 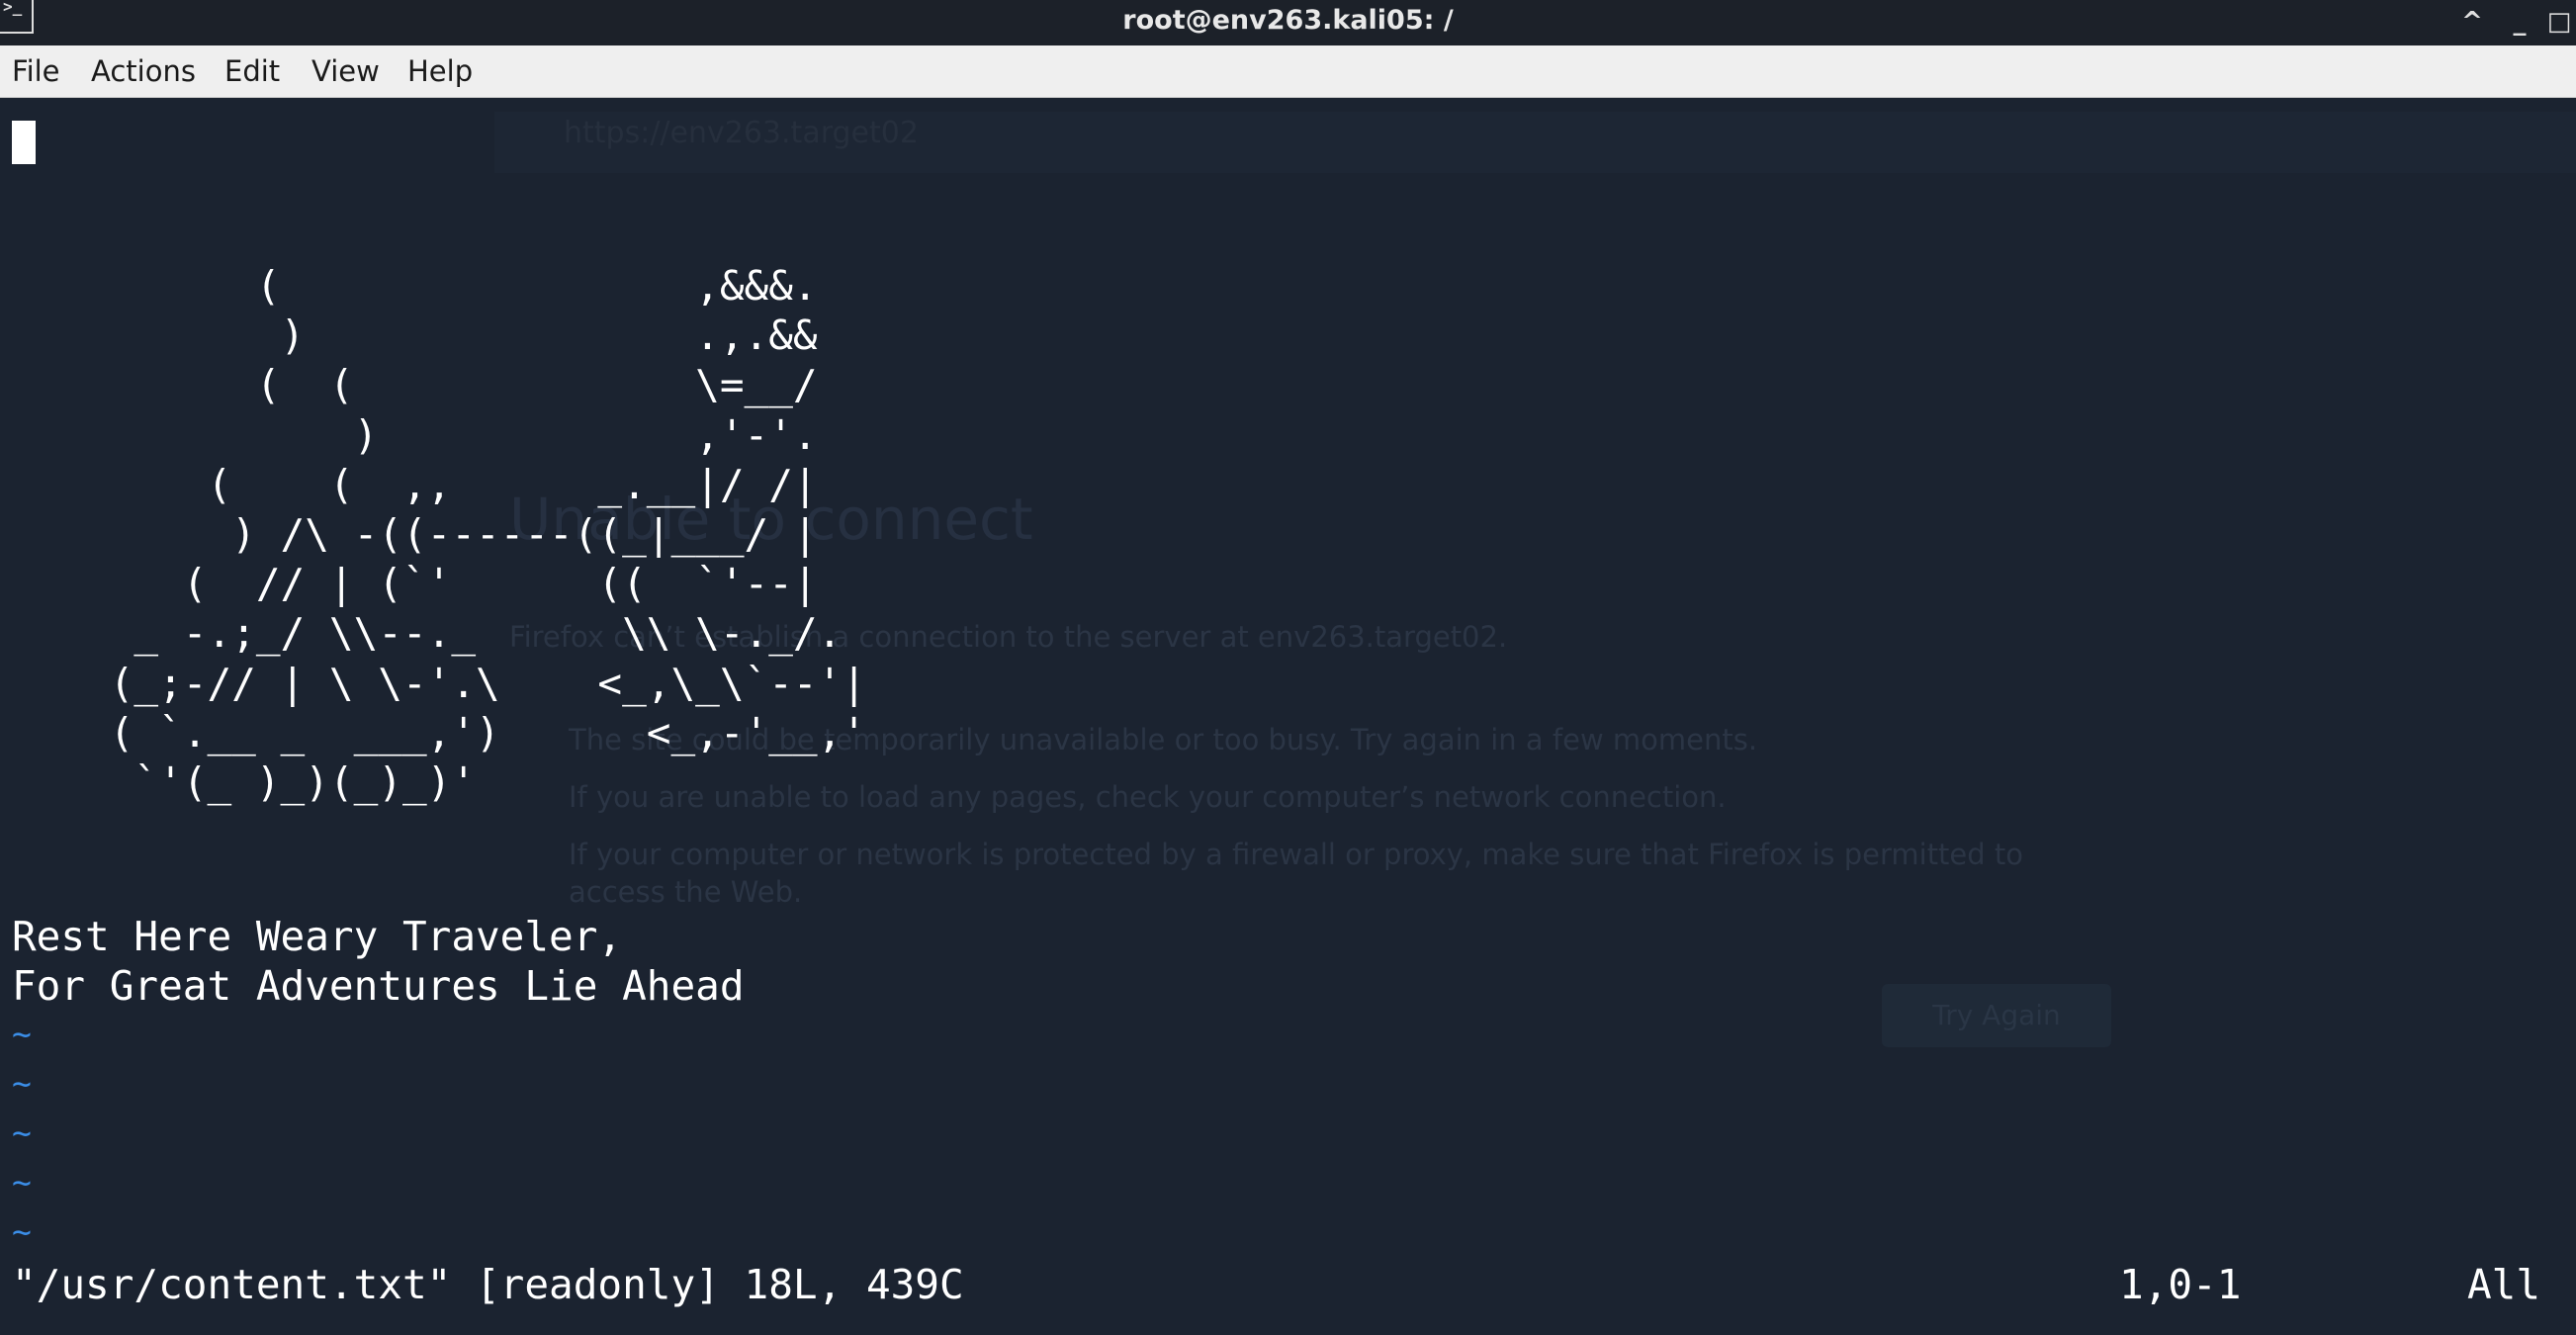 What do you see at coordinates (2504, 1285) in the screenshot?
I see `status-scroll: All` at bounding box center [2504, 1285].